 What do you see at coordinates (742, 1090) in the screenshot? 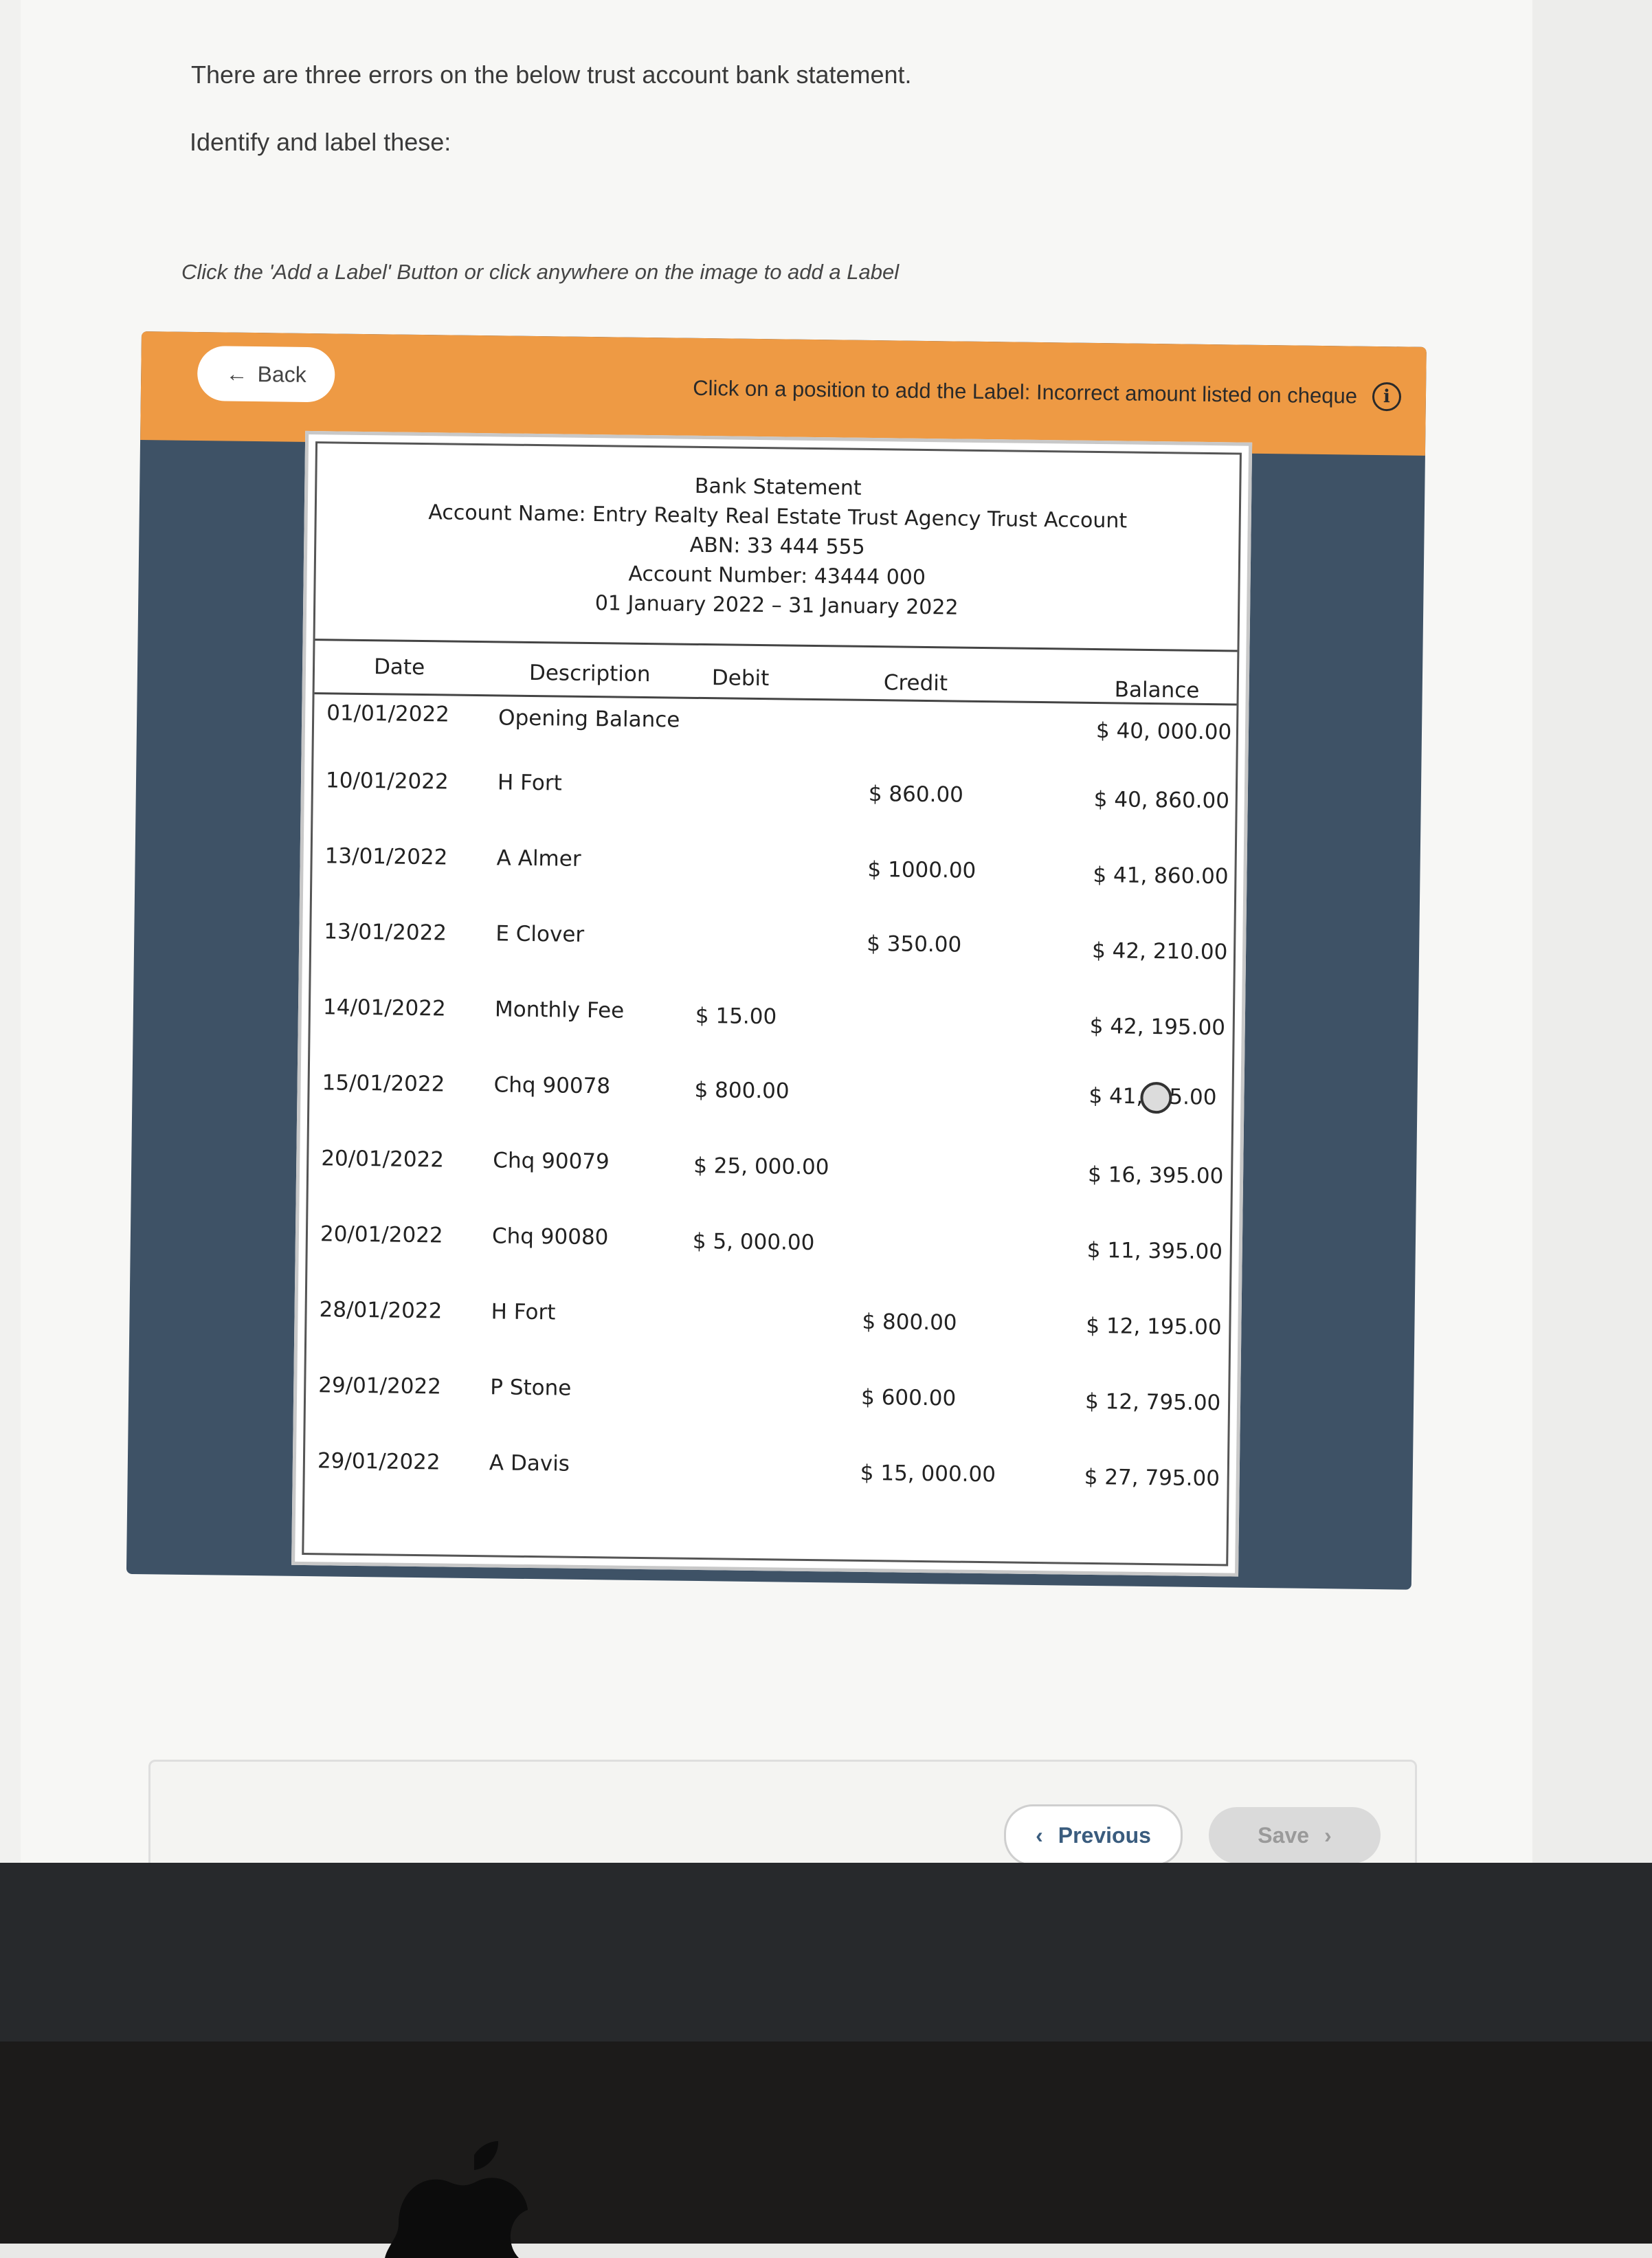
I see `row-debit: $ 800.00` at bounding box center [742, 1090].